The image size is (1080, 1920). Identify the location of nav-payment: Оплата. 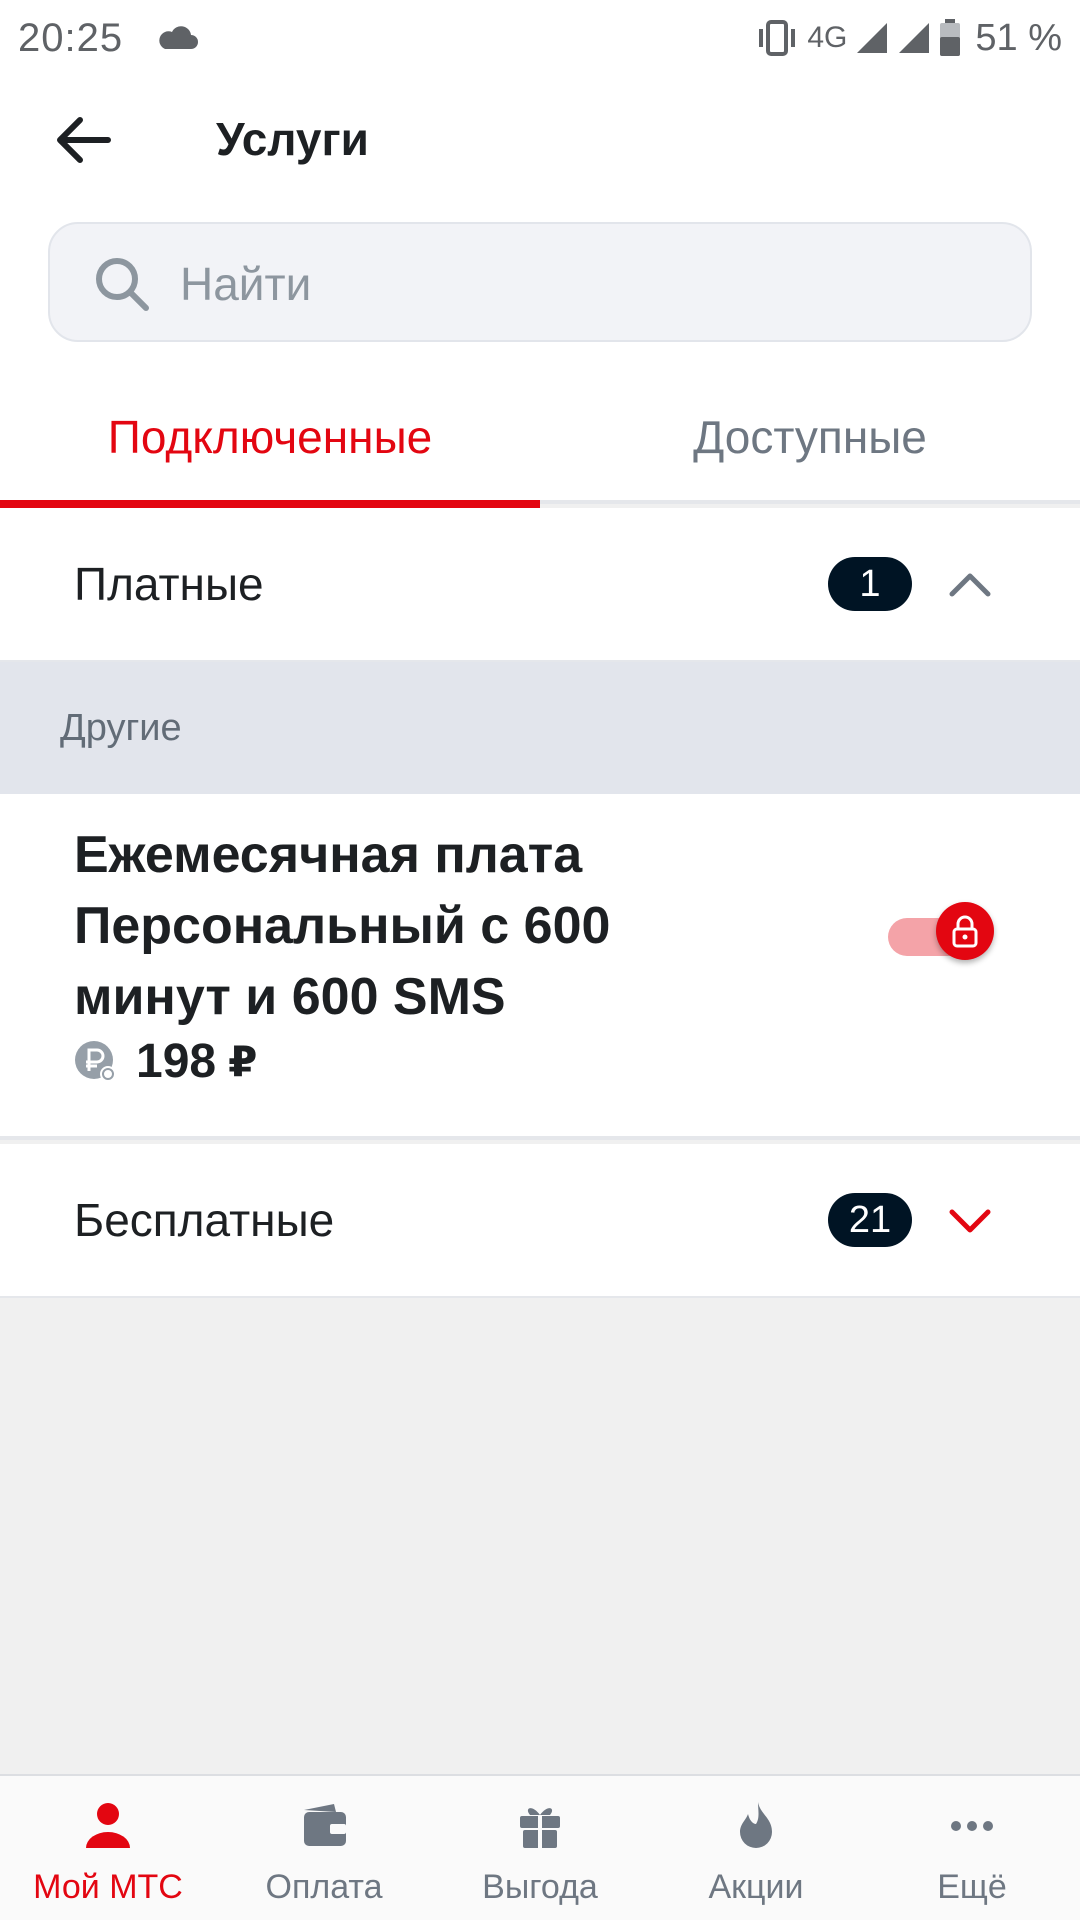
(324, 1848).